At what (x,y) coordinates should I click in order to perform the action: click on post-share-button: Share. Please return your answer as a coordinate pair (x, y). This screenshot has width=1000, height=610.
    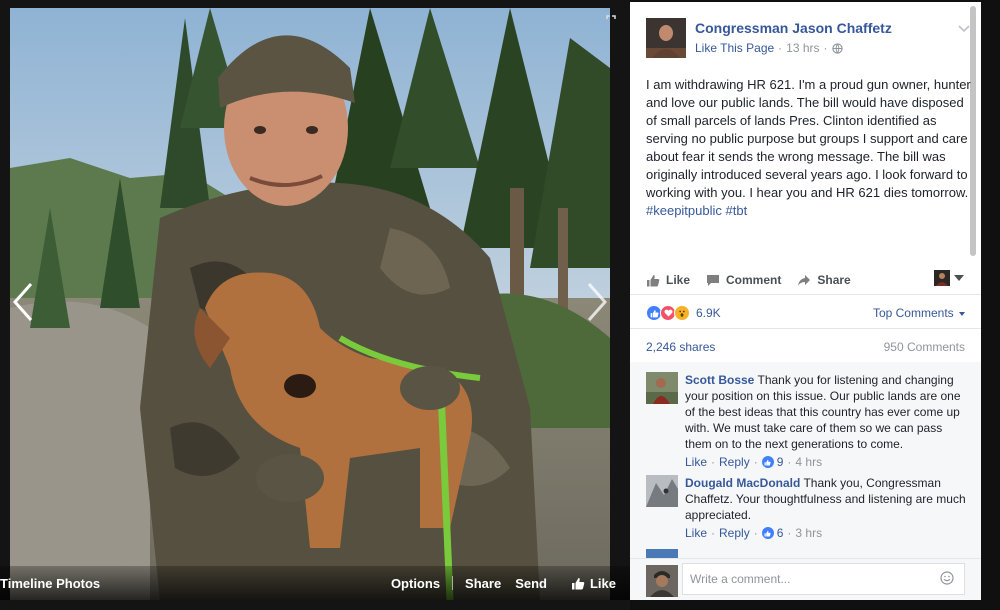
    Looking at the image, I should click on (824, 280).